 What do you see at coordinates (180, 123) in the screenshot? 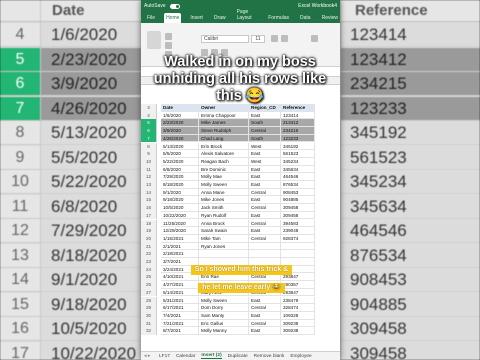
I see `date-cell: 2/23/2020` at bounding box center [180, 123].